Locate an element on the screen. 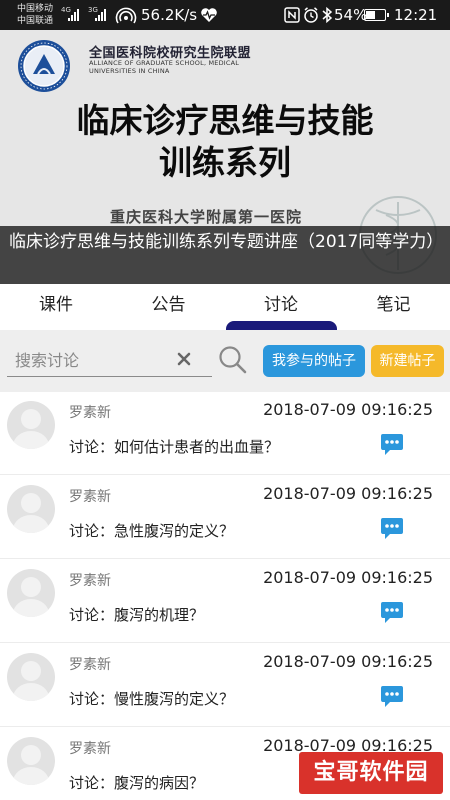 This screenshot has height=800, width=450. battery-icon is located at coordinates (376, 15).